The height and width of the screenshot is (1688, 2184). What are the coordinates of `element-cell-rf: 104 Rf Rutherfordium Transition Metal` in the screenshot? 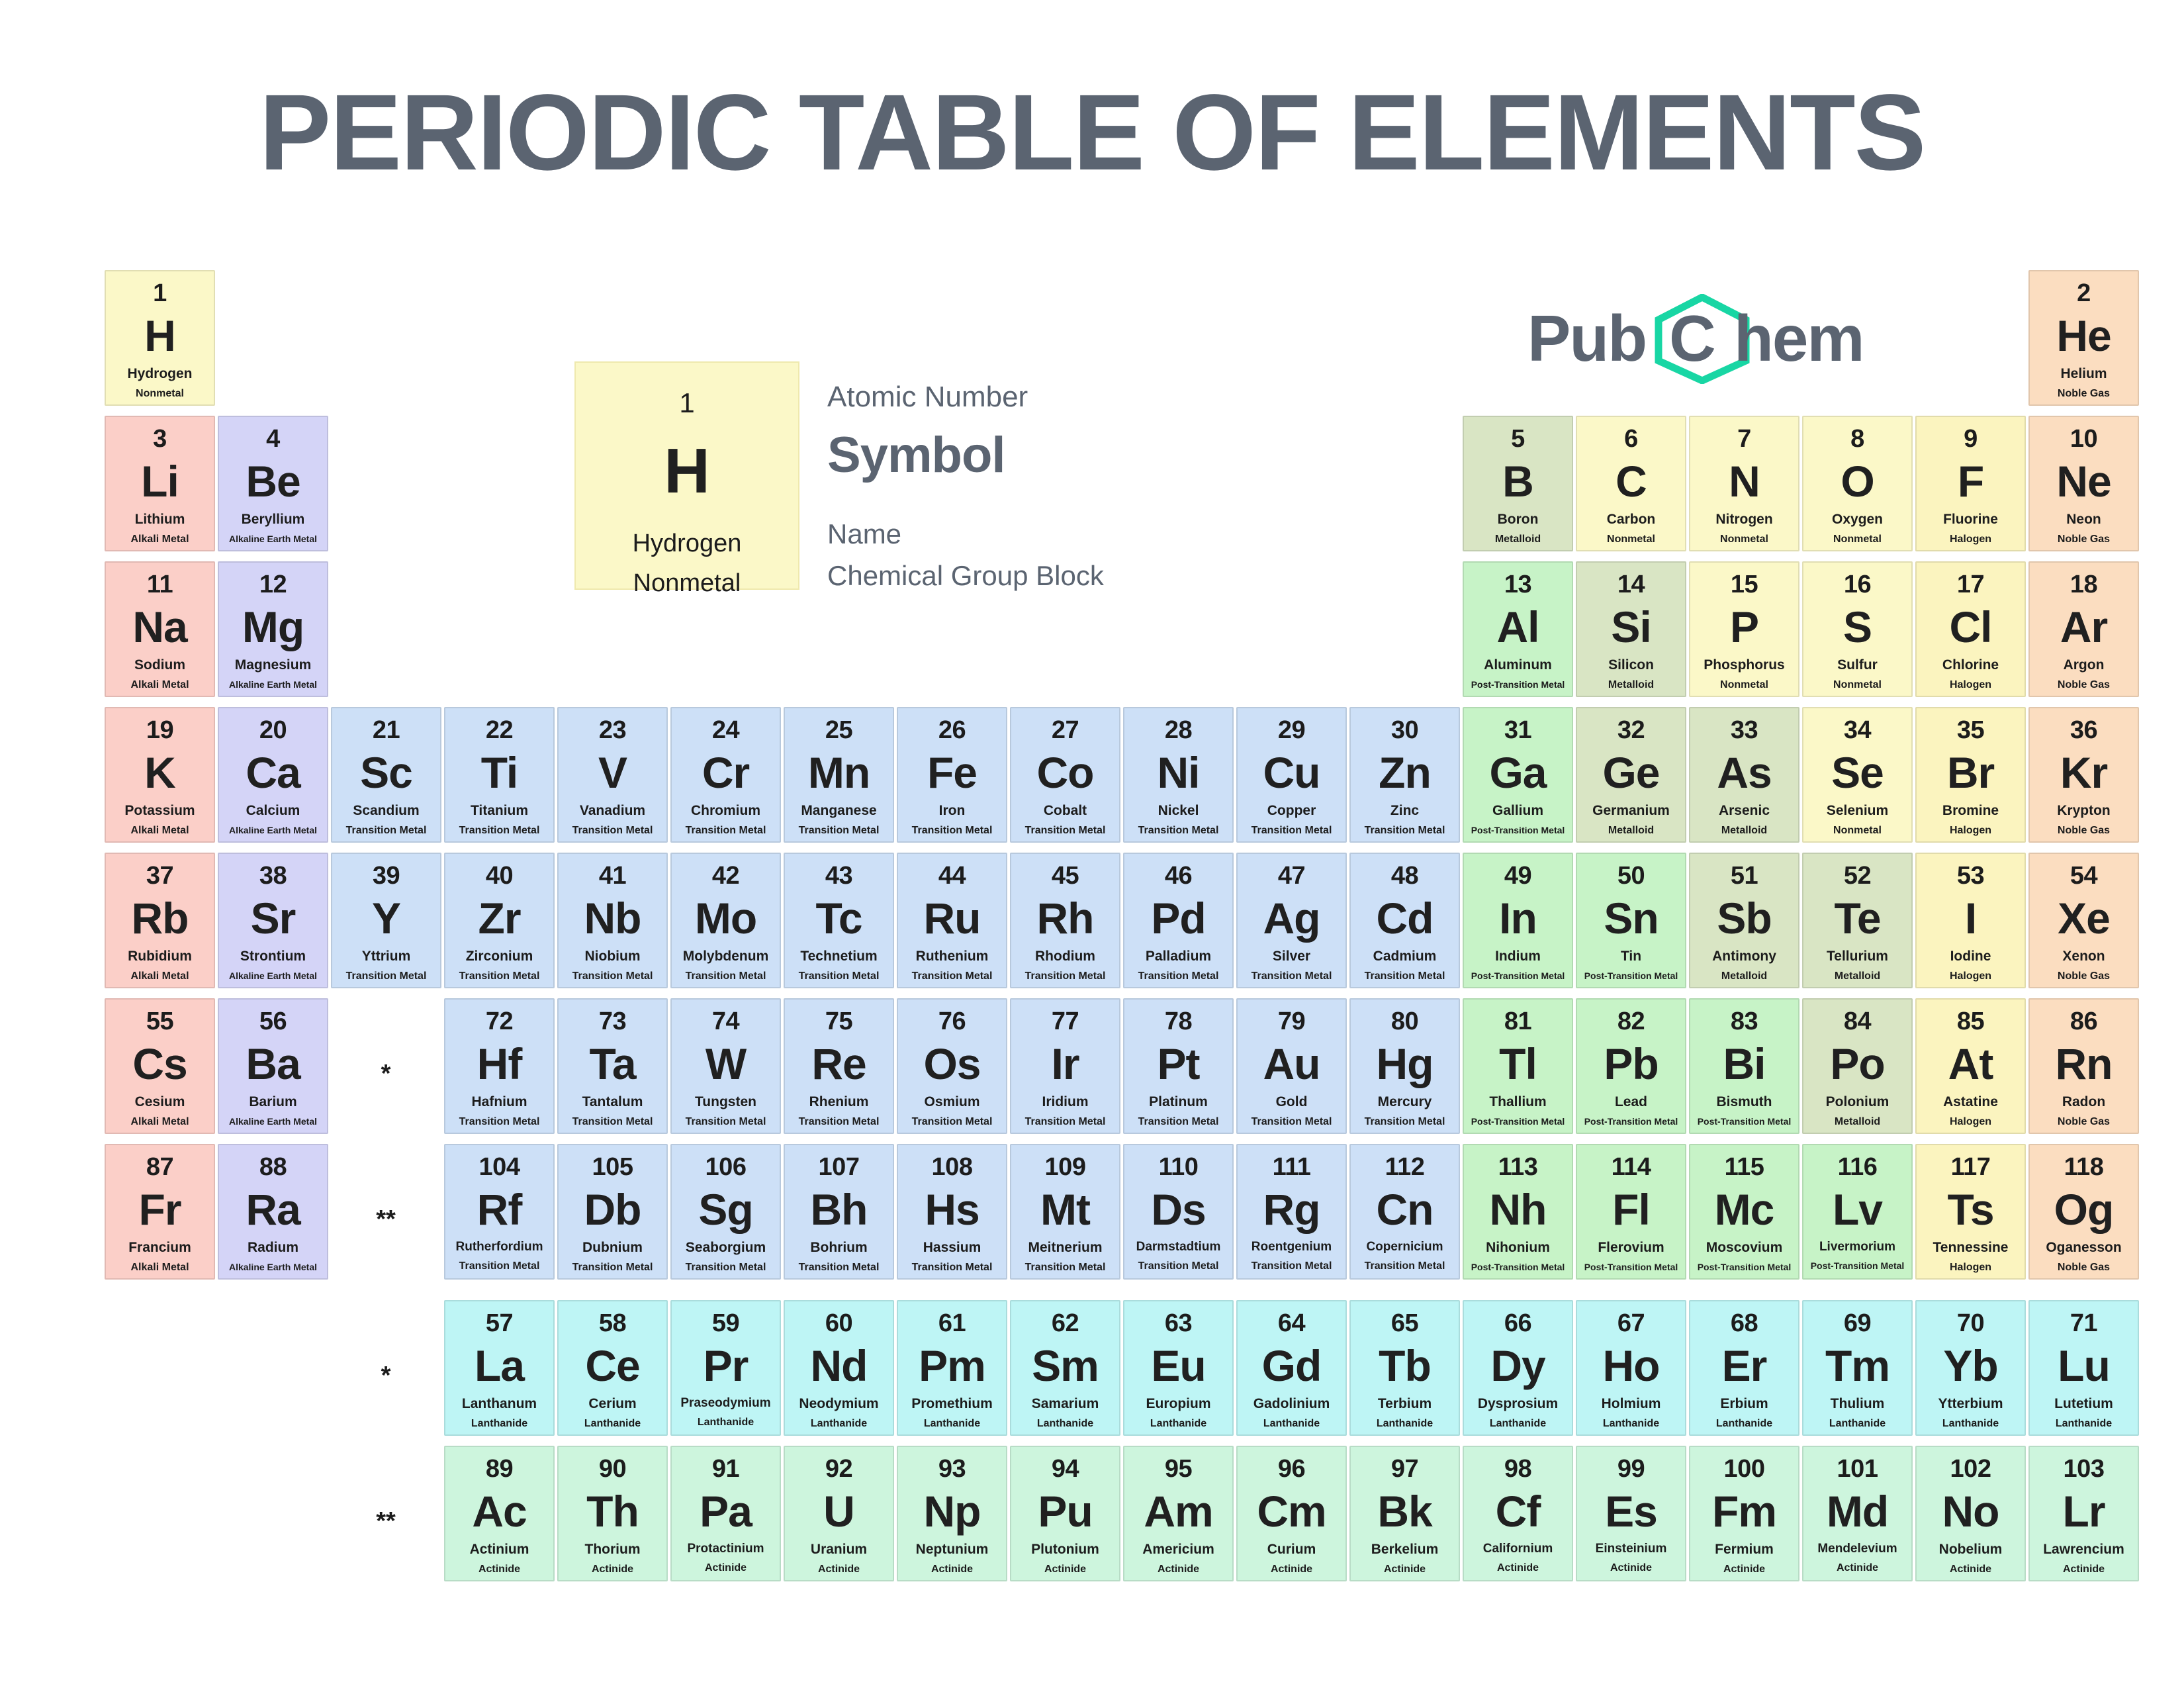 It's located at (499, 1212).